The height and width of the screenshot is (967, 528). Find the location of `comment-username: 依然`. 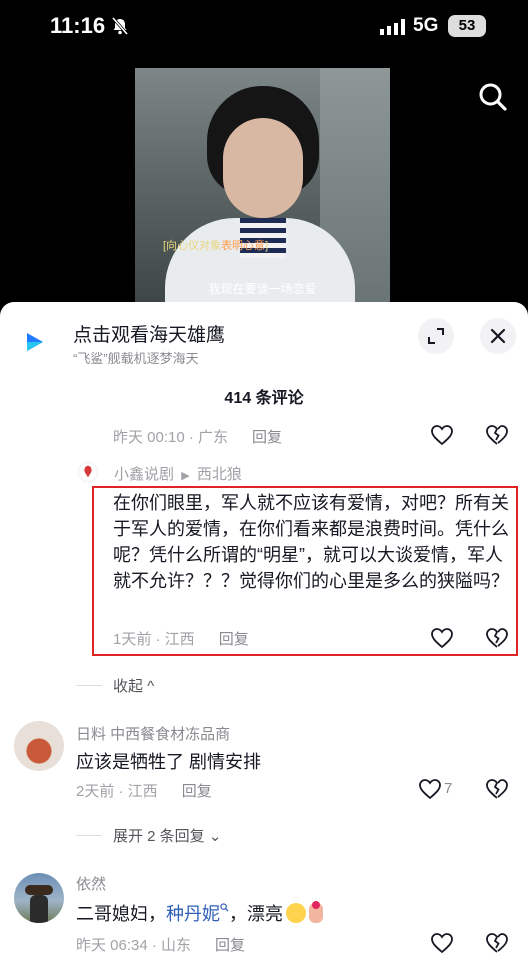

comment-username: 依然 is located at coordinates (91, 883).